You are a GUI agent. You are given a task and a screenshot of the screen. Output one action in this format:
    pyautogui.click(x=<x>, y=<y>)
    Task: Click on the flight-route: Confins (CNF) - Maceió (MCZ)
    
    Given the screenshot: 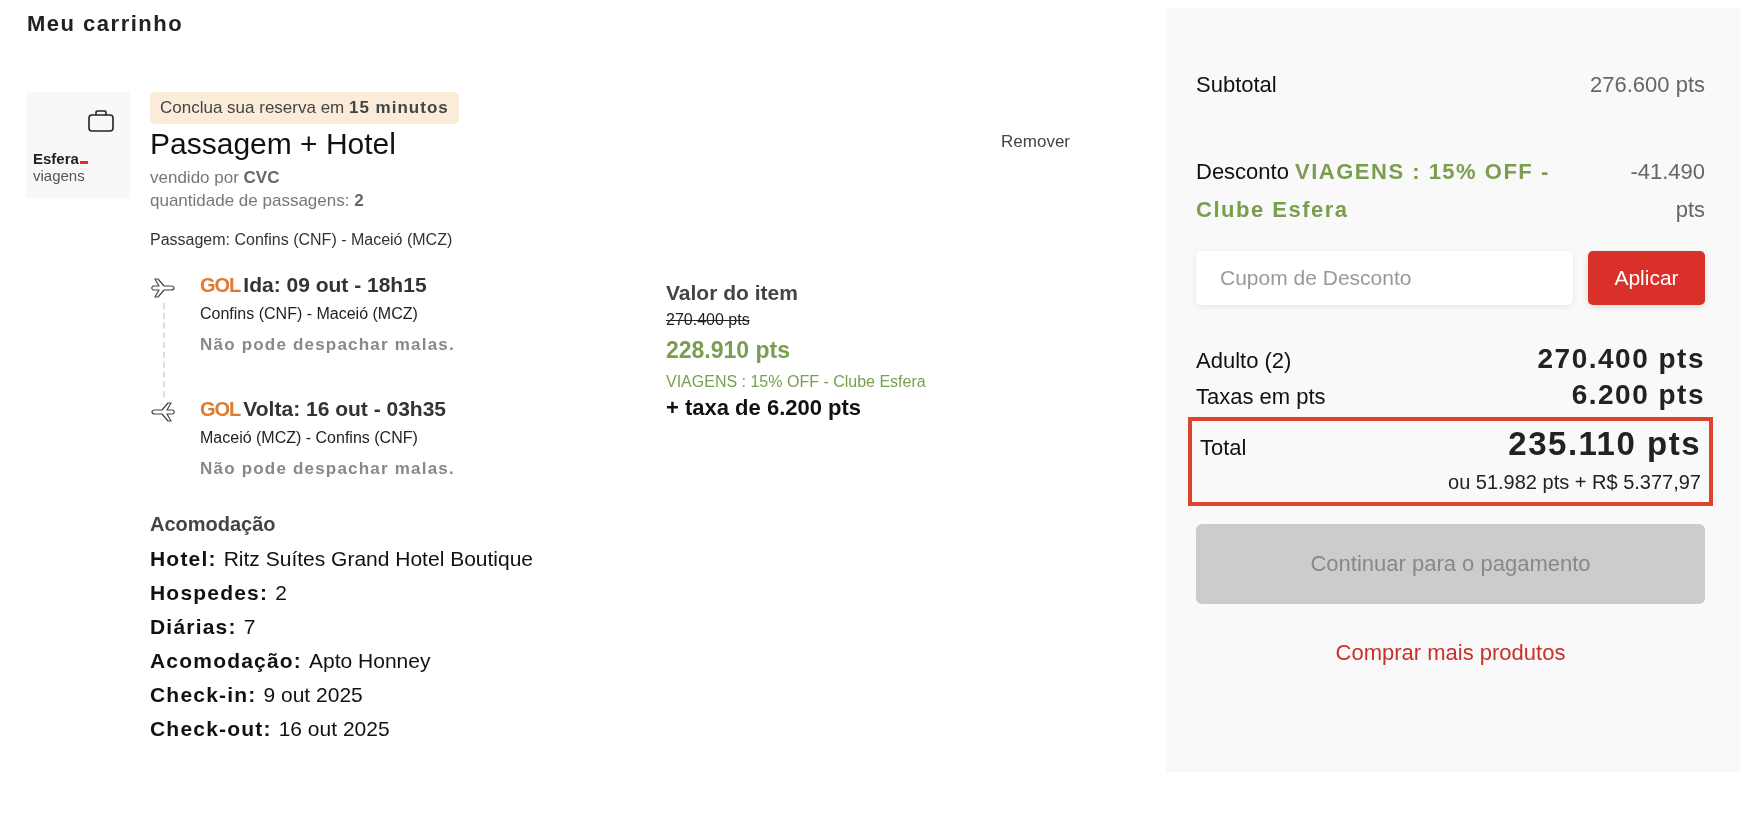 What is the action you would take?
    pyautogui.click(x=309, y=314)
    